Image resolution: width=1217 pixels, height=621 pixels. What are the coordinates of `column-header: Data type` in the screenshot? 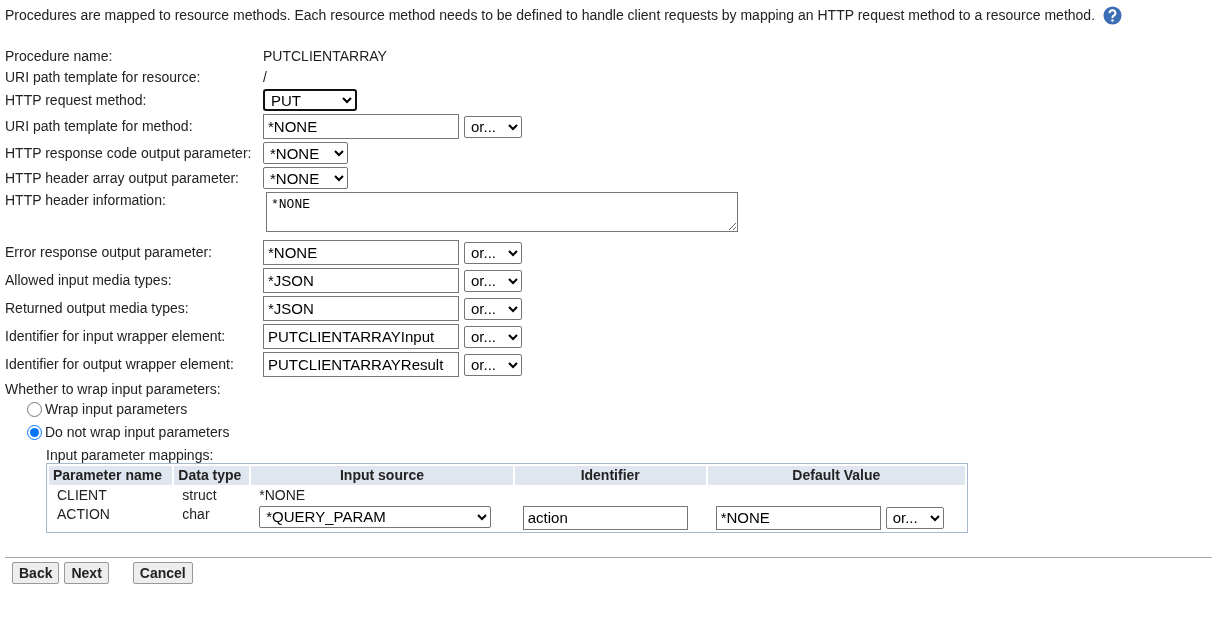 It's located at (212, 476).